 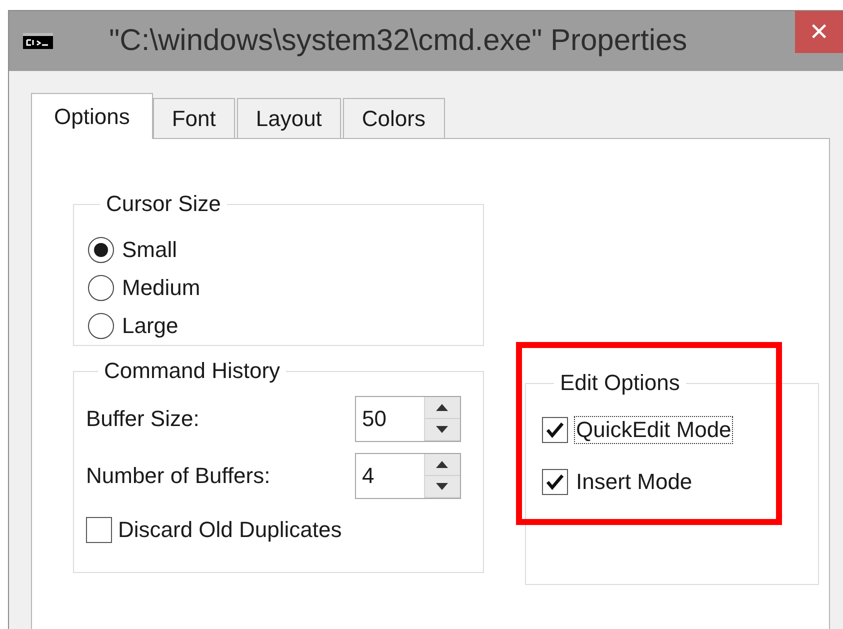 What do you see at coordinates (393, 118) in the screenshot?
I see `tab: Colors` at bounding box center [393, 118].